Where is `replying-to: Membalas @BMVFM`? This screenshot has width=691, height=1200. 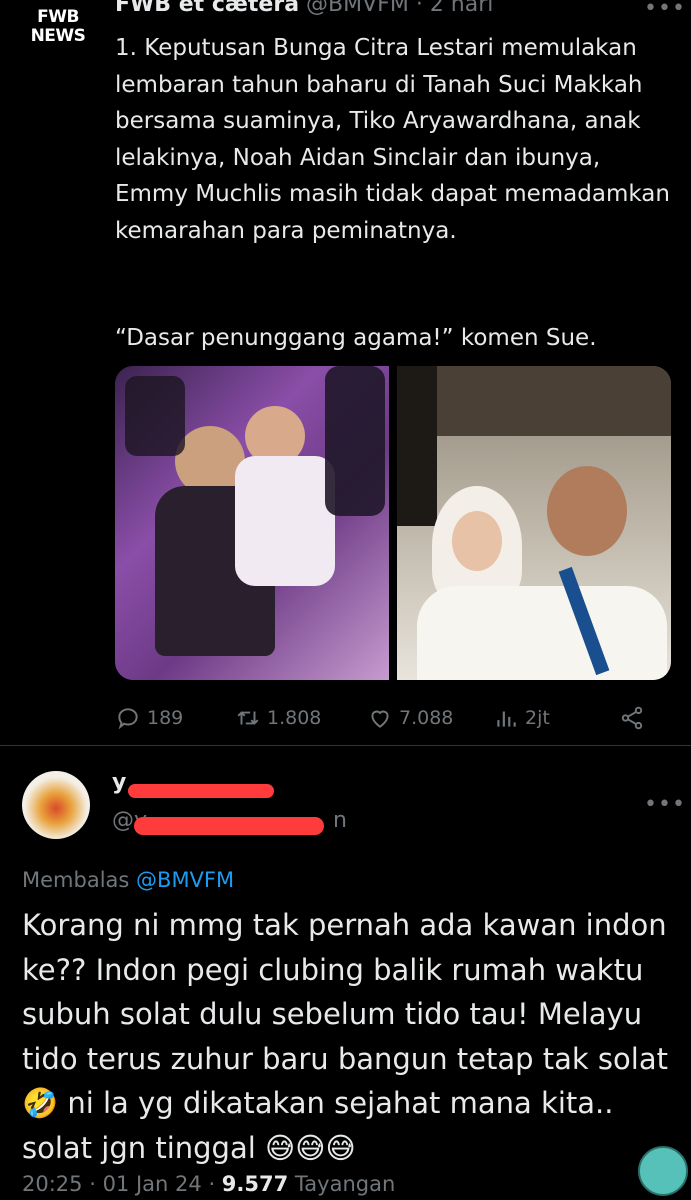 replying-to: Membalas @BMVFM is located at coordinates (128, 880).